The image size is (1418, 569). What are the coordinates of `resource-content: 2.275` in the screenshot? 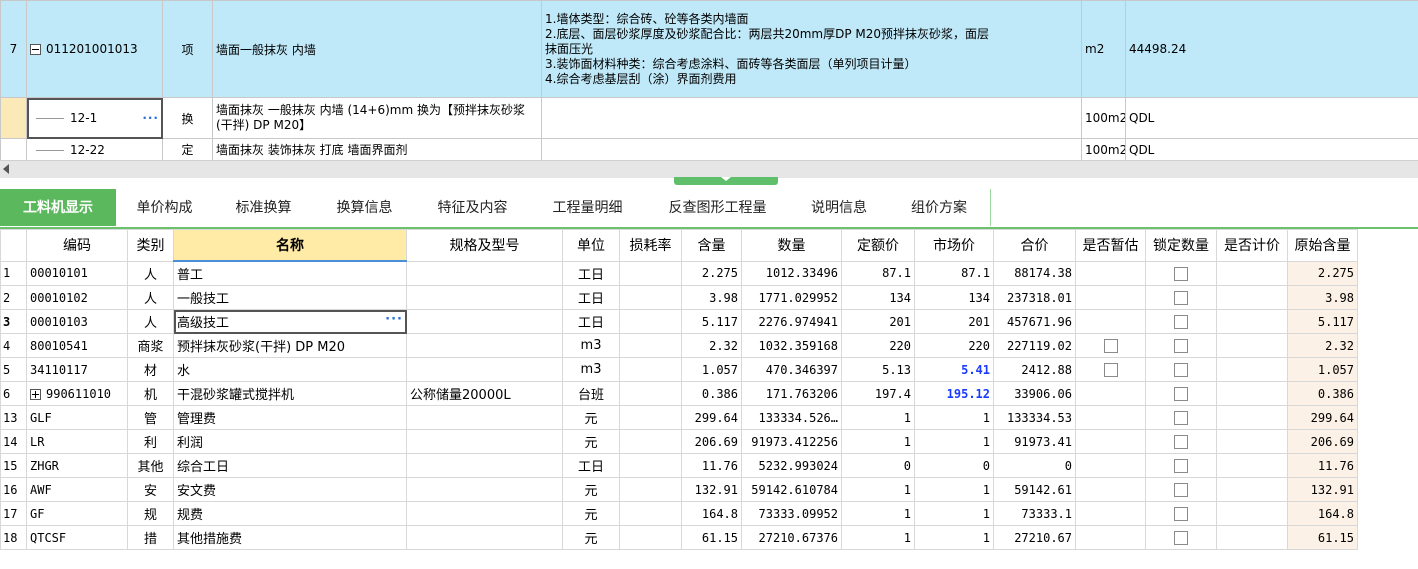 It's located at (711, 273).